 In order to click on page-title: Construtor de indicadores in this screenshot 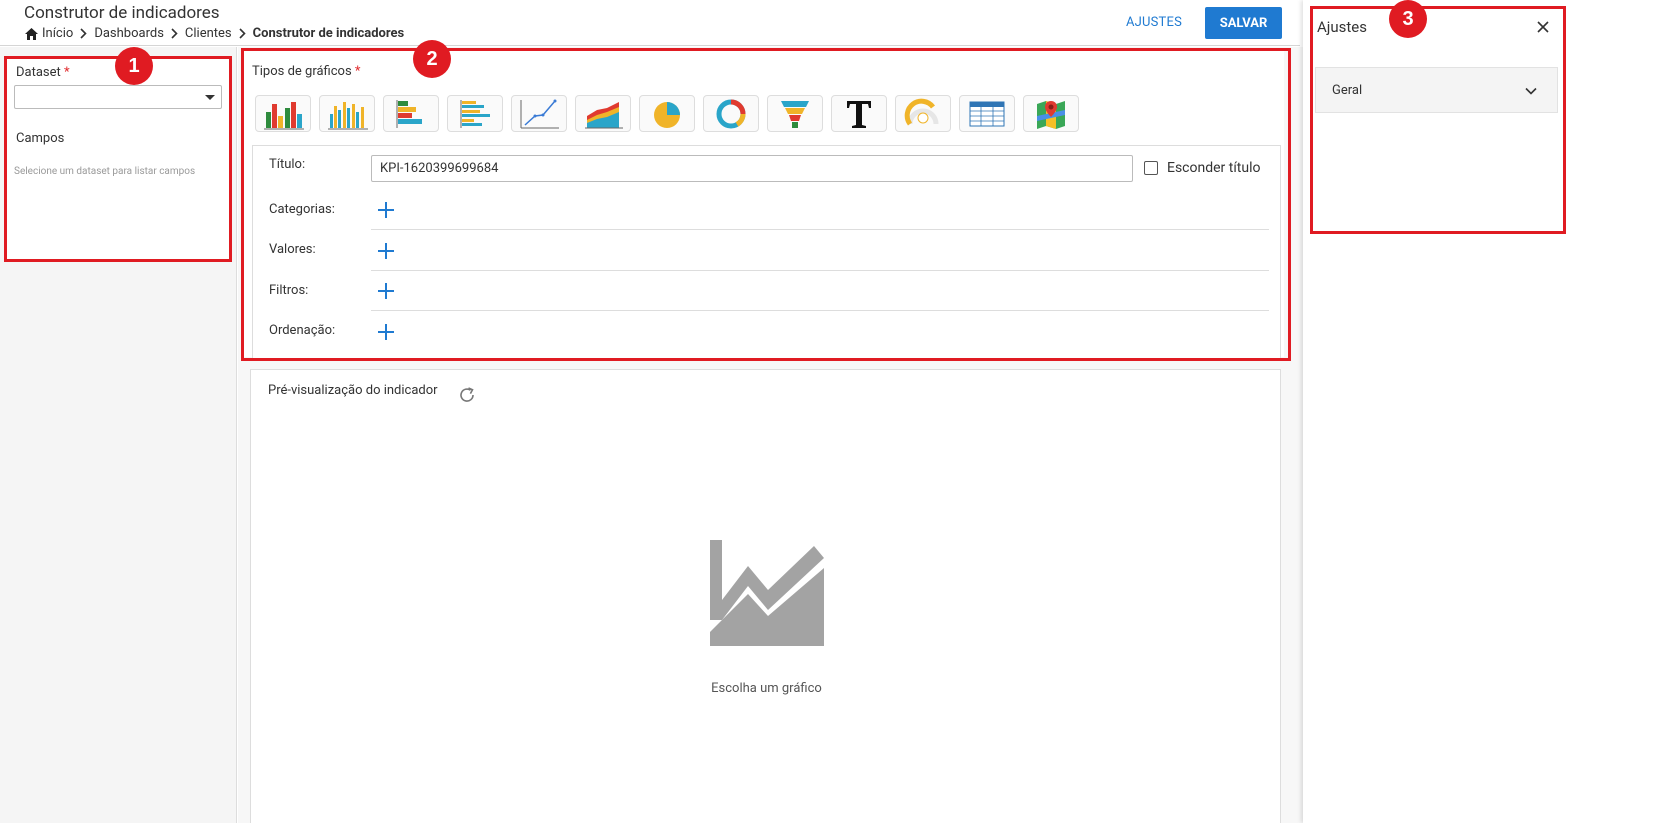, I will do `click(122, 13)`.